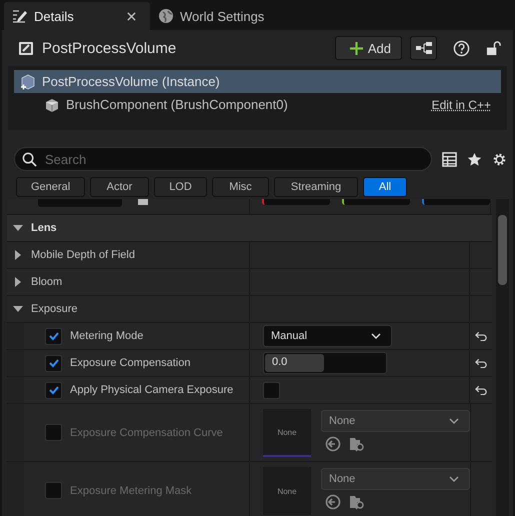 The width and height of the screenshot is (515, 516). Describe the element at coordinates (211, 16) in the screenshot. I see `panel-tab: World Settings` at that location.